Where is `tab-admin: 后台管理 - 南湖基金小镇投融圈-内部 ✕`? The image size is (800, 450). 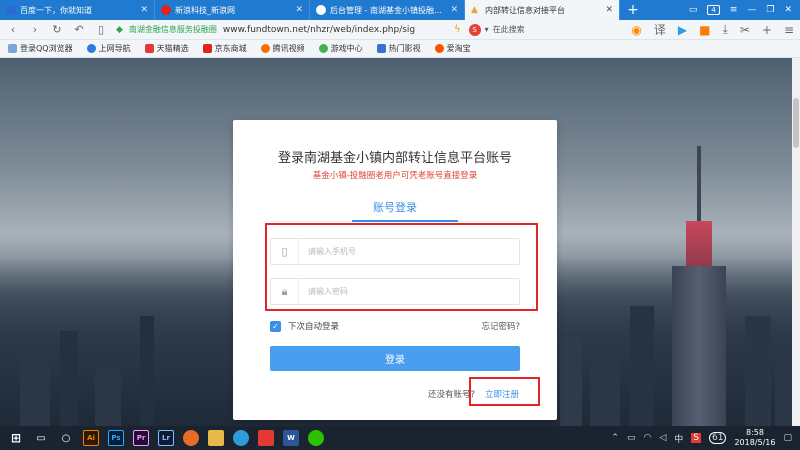 tab-admin: 后台管理 - 南湖基金小镇投融圈-内部 ✕ is located at coordinates (387, 10).